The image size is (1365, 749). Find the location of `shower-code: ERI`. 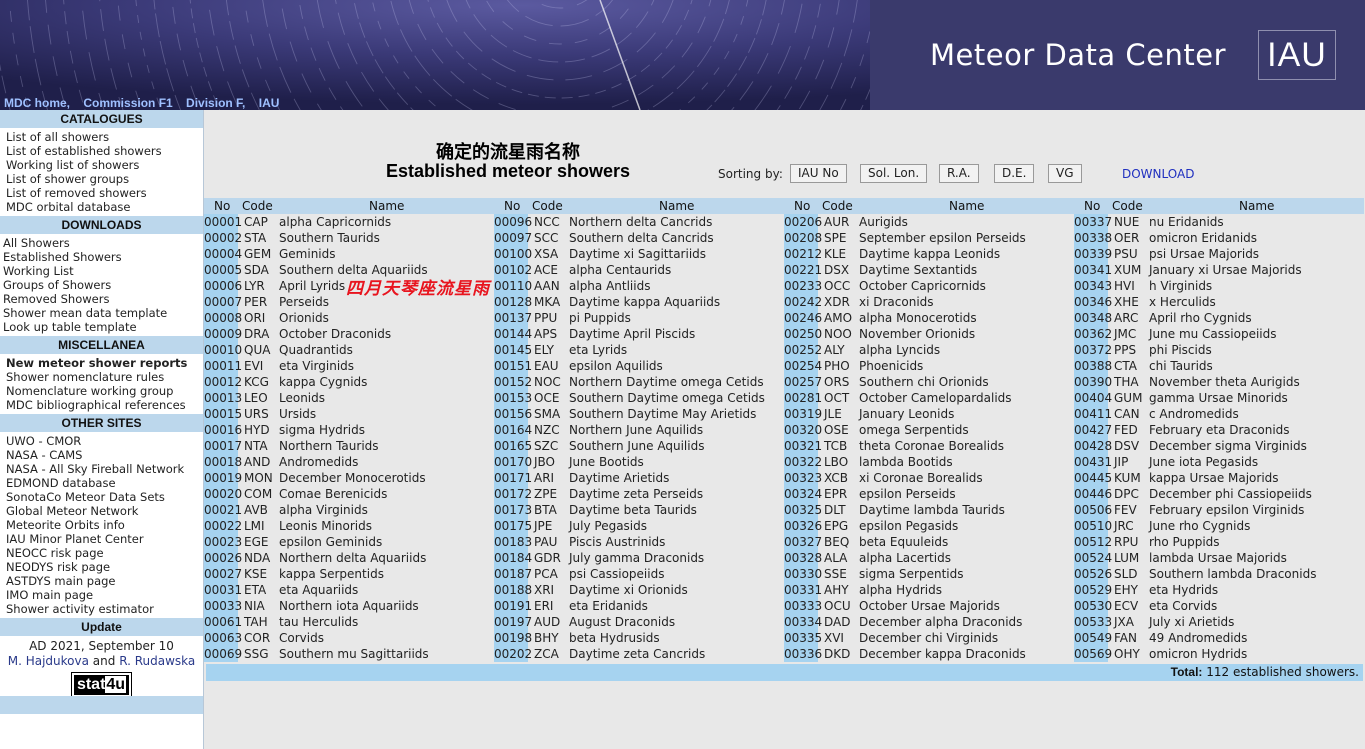

shower-code: ERI is located at coordinates (543, 606).